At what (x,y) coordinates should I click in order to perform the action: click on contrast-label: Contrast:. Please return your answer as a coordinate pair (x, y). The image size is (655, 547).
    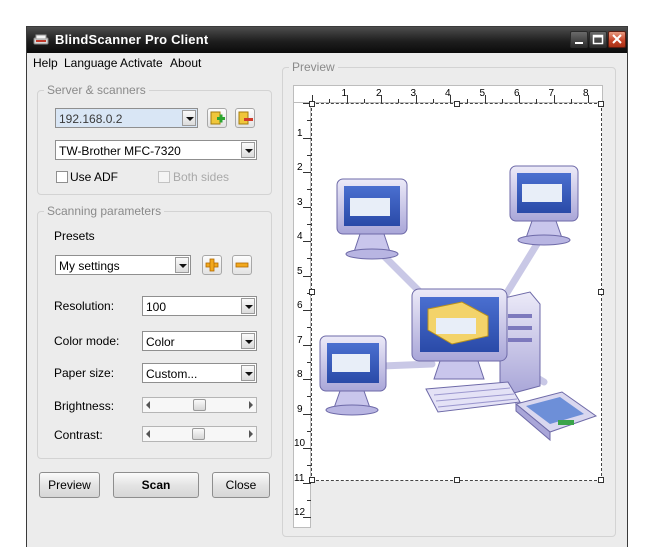
    Looking at the image, I should click on (78, 435).